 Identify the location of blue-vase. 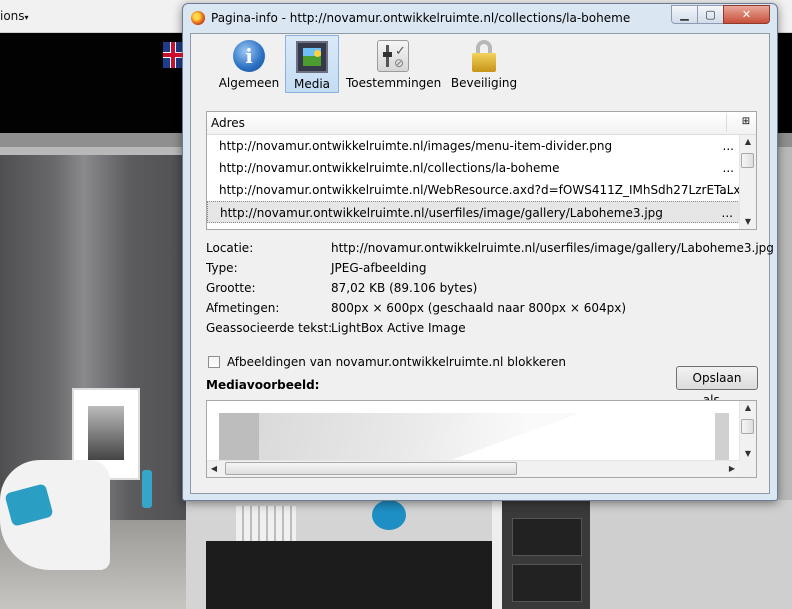
(147, 489).